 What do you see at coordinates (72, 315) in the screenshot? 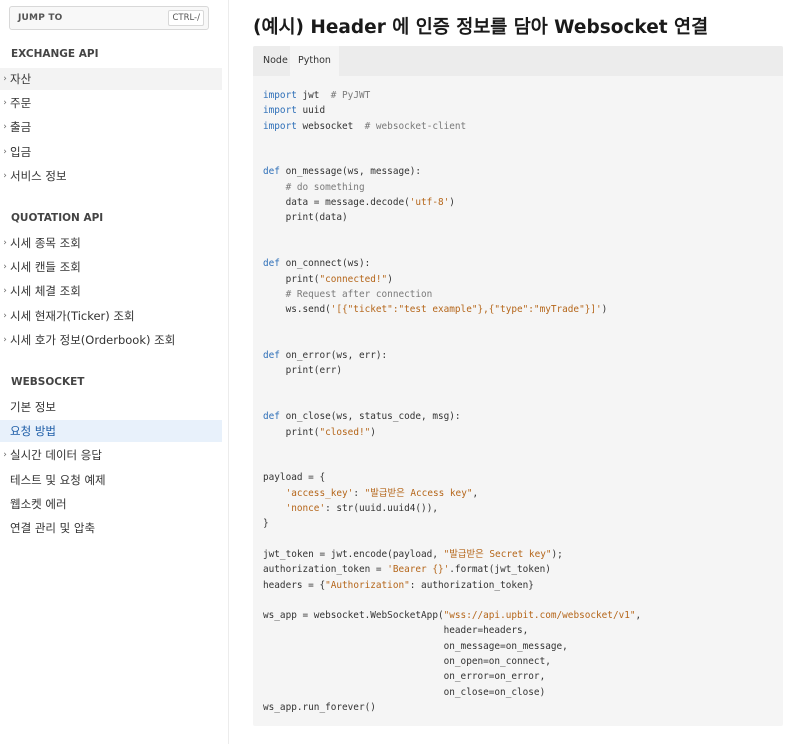
I see `sidebar-item-label: 시세 현재가(Ticker) 조회` at bounding box center [72, 315].